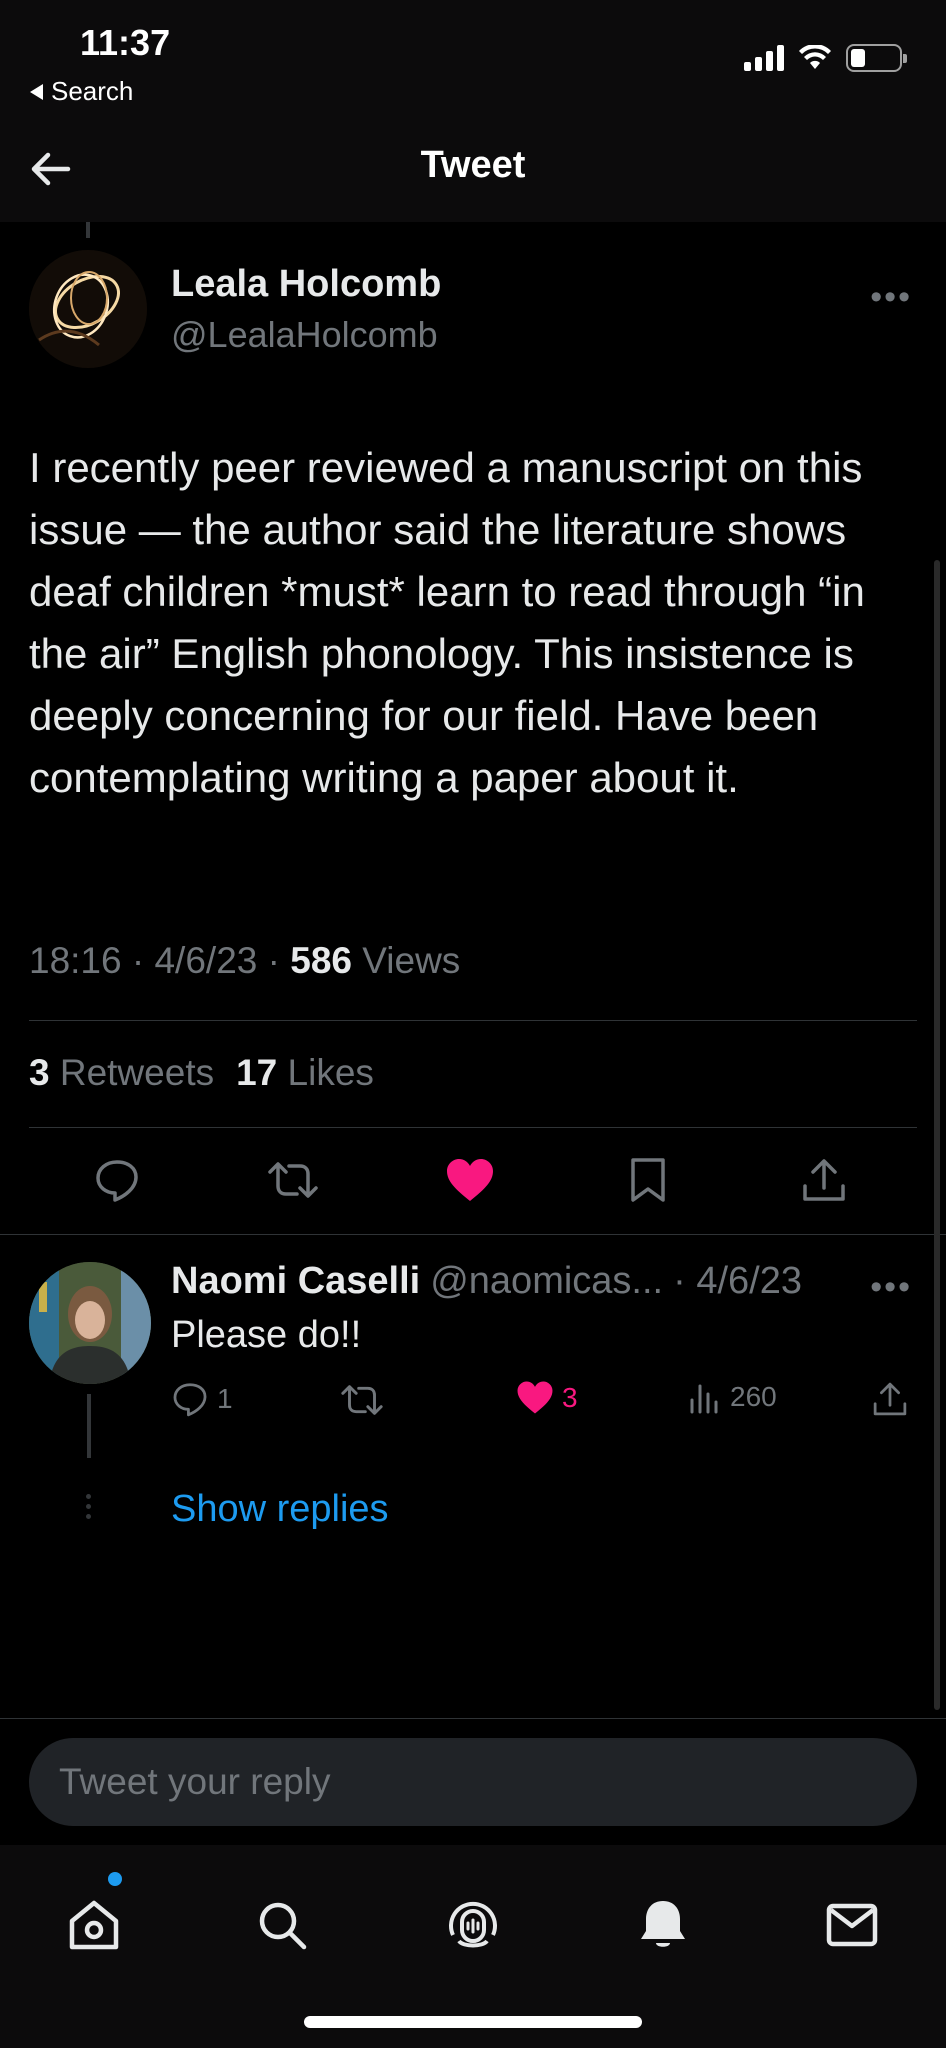 Image resolution: width=946 pixels, height=2048 pixels. What do you see at coordinates (92, 91) in the screenshot?
I see `back-app-label: Search` at bounding box center [92, 91].